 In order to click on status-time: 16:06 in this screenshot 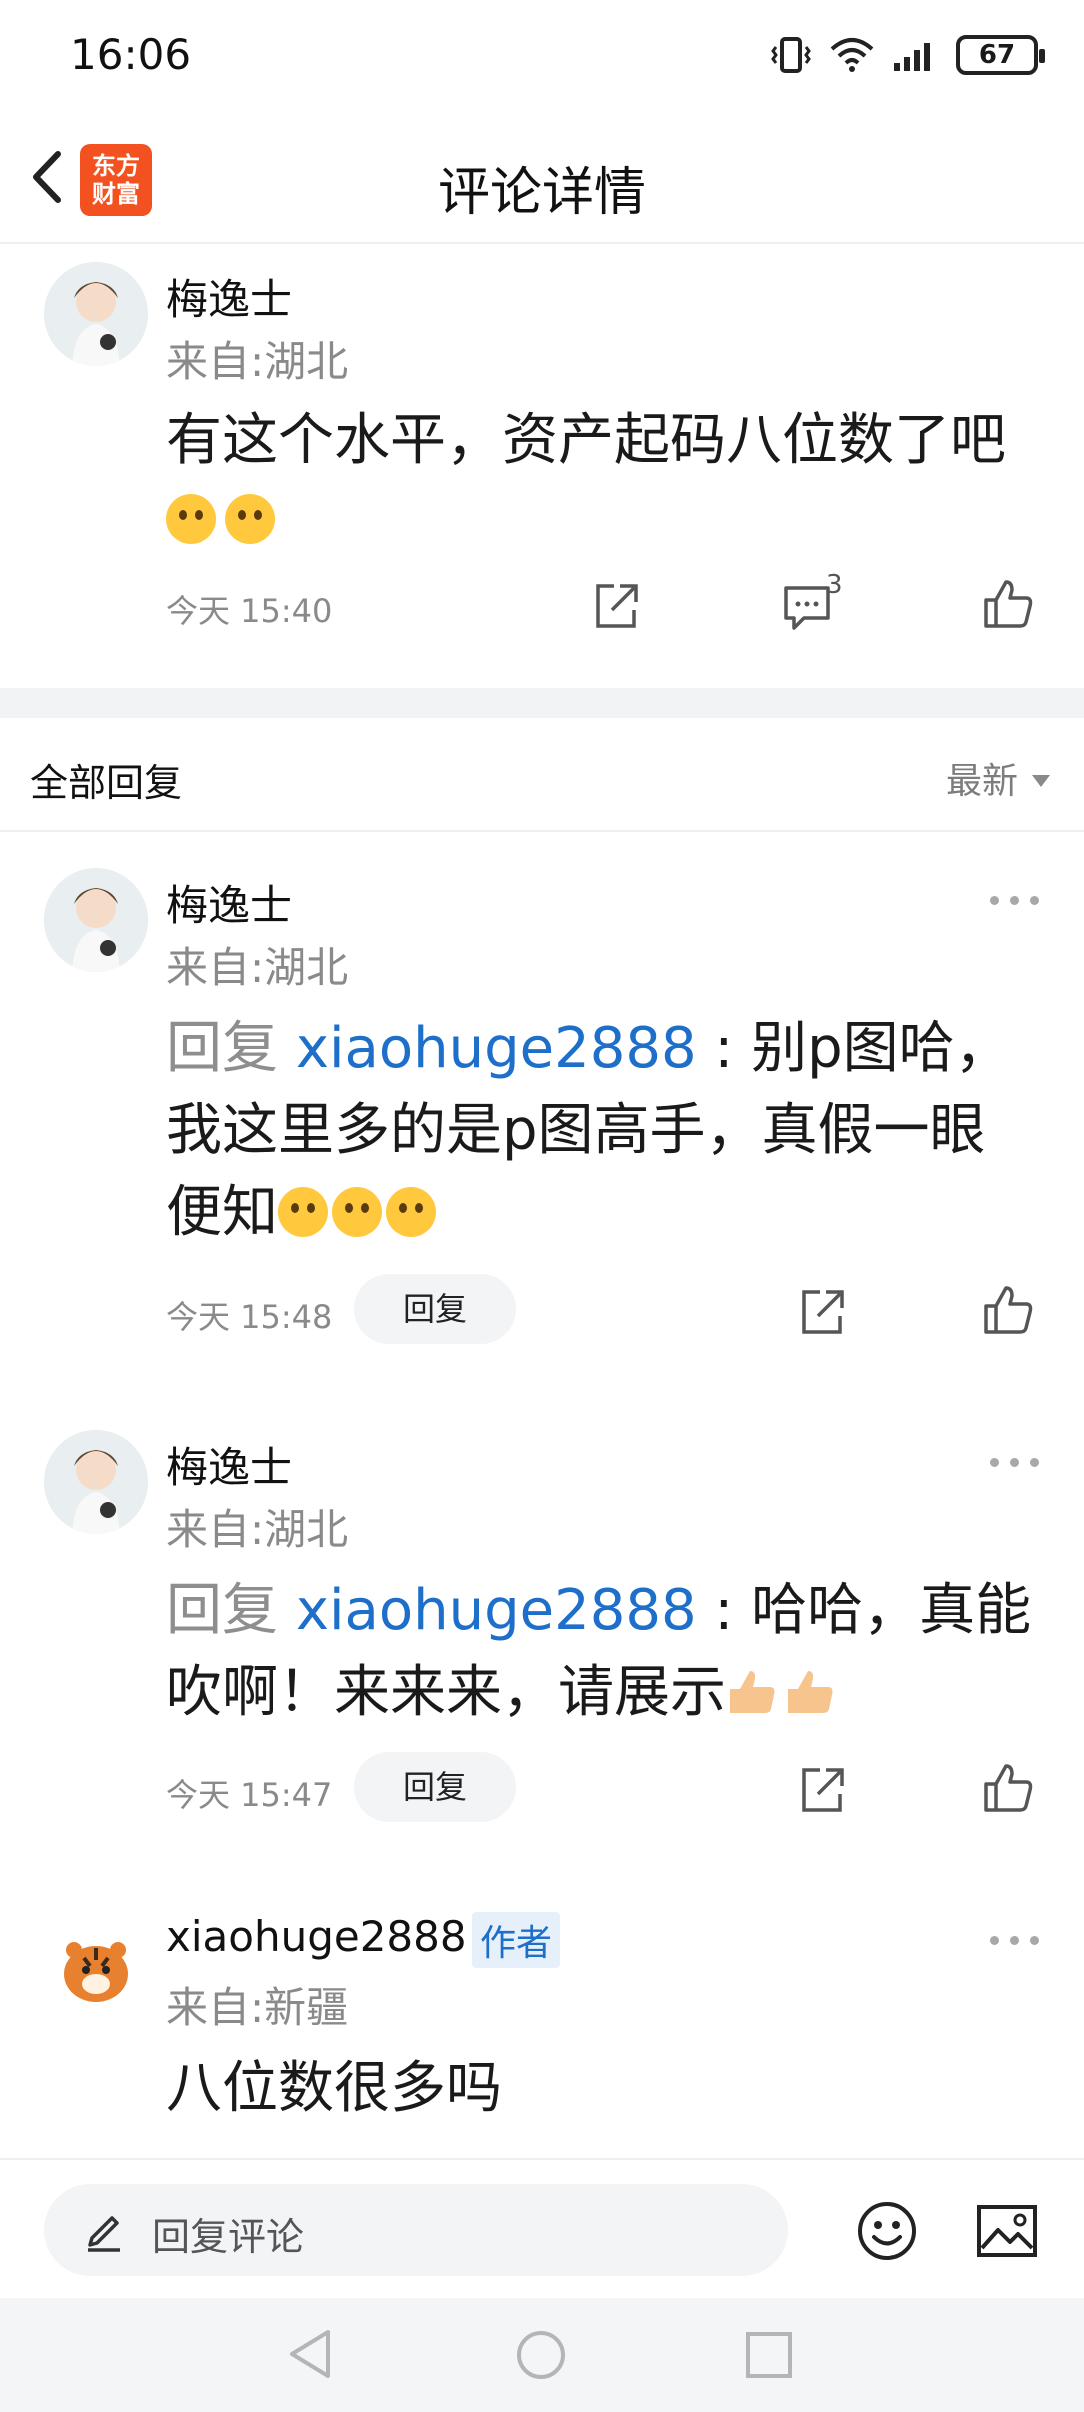, I will do `click(131, 54)`.